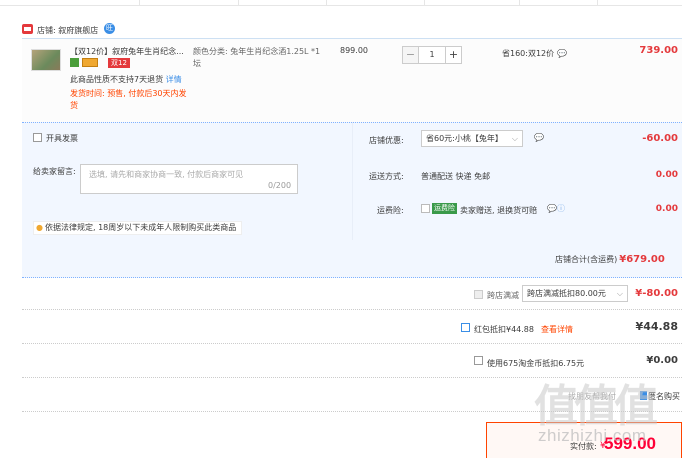  Describe the element at coordinates (658, 50) in the screenshot. I see `item-subtotal: 739.00` at that location.